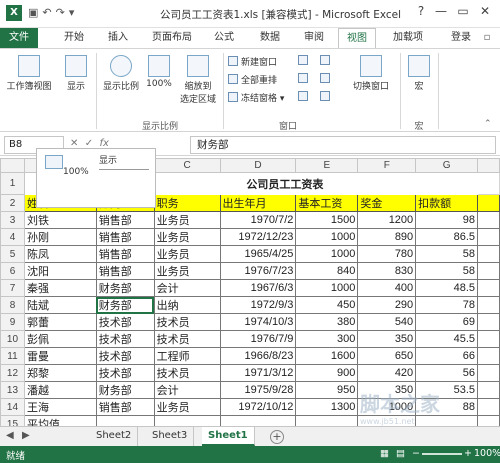 The image size is (500, 463). Describe the element at coordinates (487, 38) in the screenshot. I see `collapse-ribbon-icon: ▫` at that location.